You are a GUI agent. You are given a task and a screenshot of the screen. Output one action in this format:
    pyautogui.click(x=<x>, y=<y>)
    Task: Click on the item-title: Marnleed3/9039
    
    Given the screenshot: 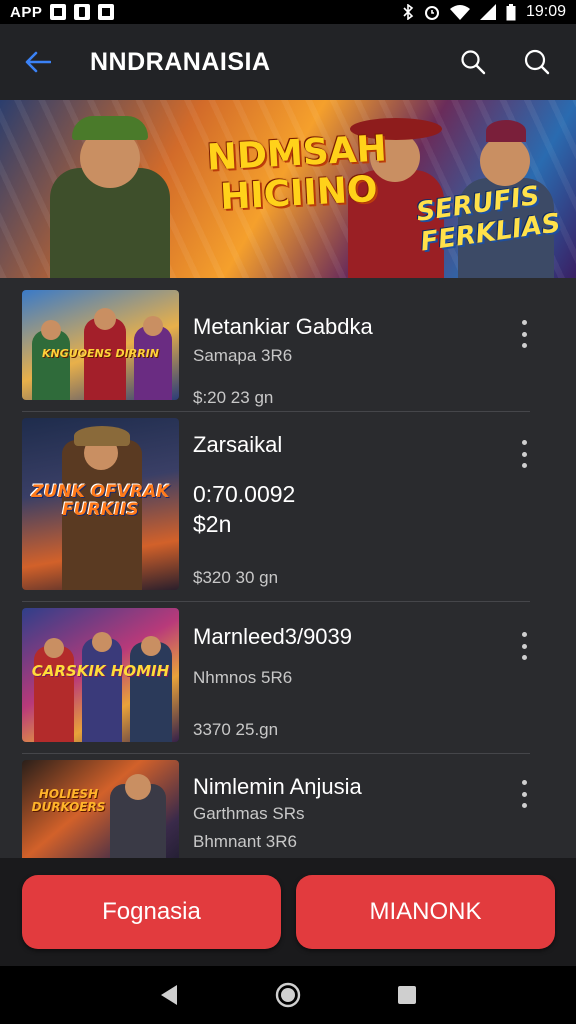 What is the action you would take?
    pyautogui.click(x=273, y=636)
    